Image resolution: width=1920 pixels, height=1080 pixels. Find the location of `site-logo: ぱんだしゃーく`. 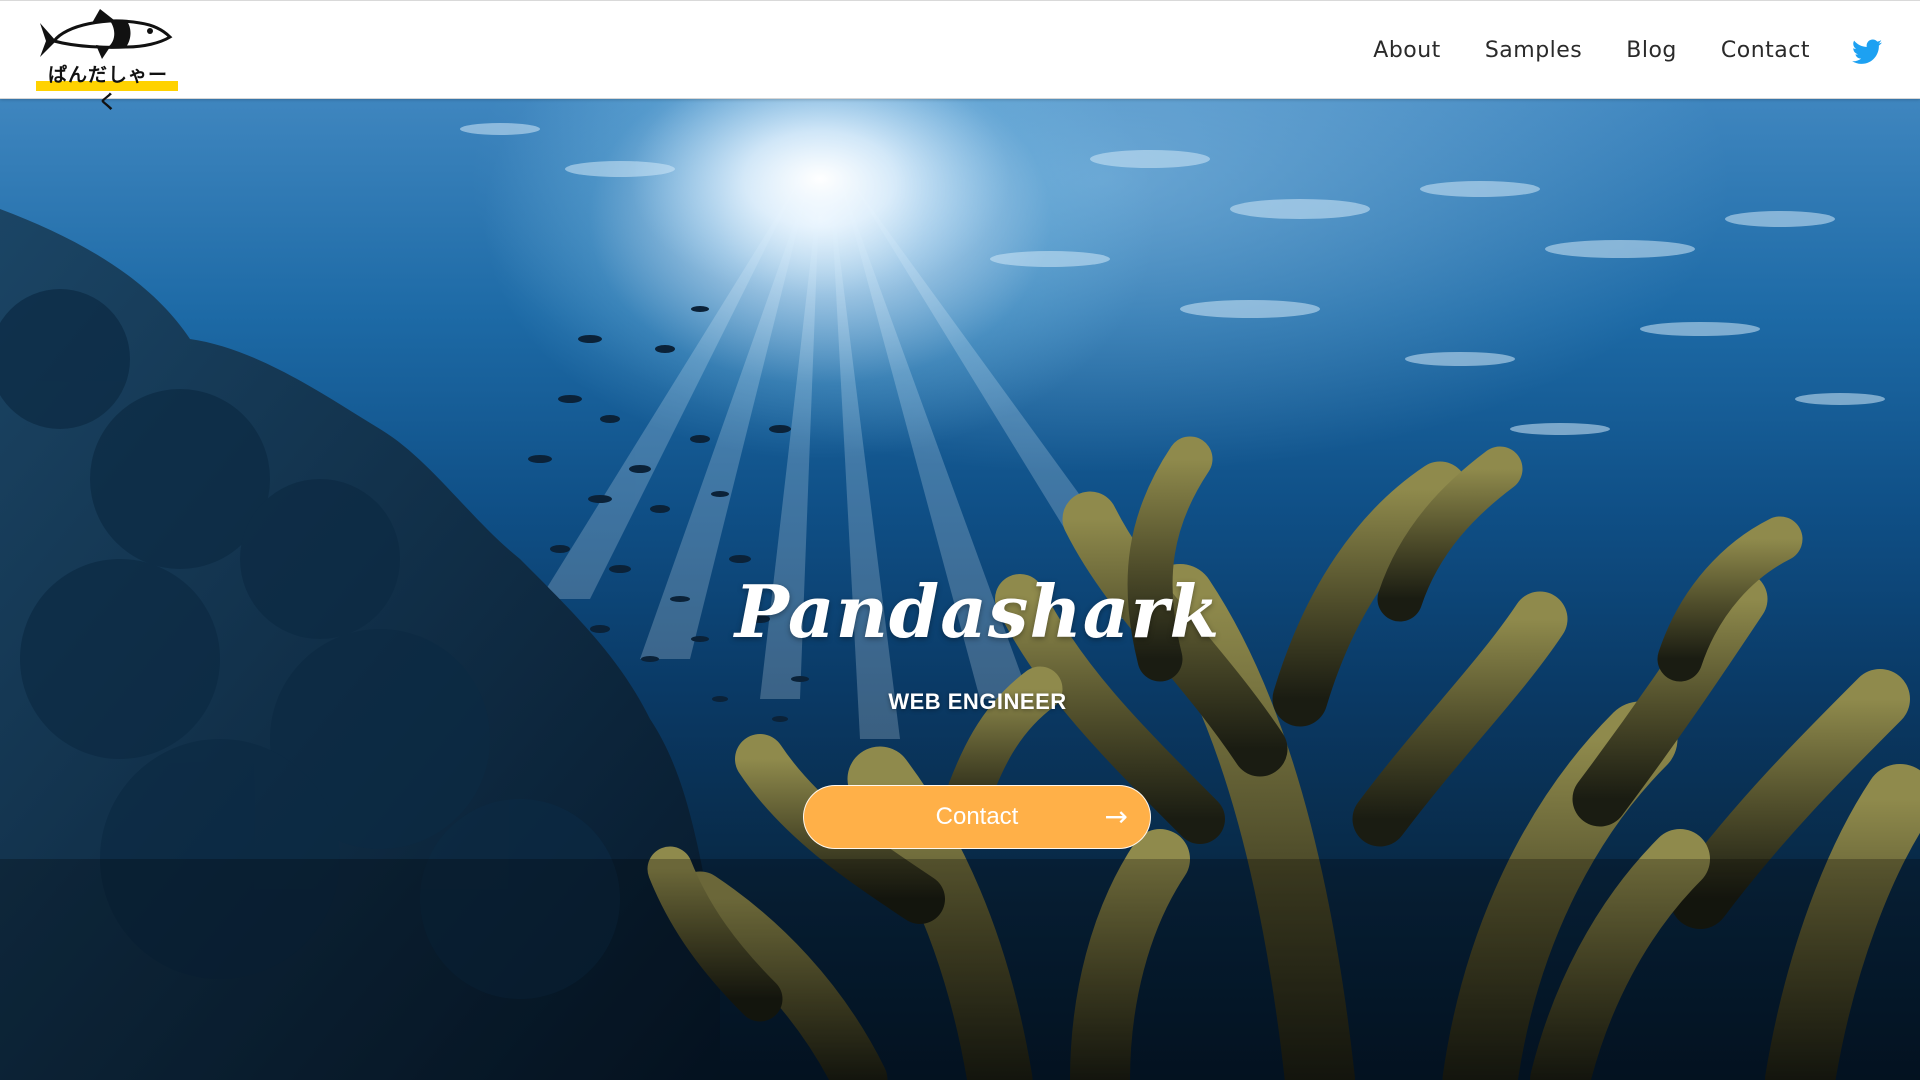

site-logo: ぱんだしゃーく is located at coordinates (108, 60).